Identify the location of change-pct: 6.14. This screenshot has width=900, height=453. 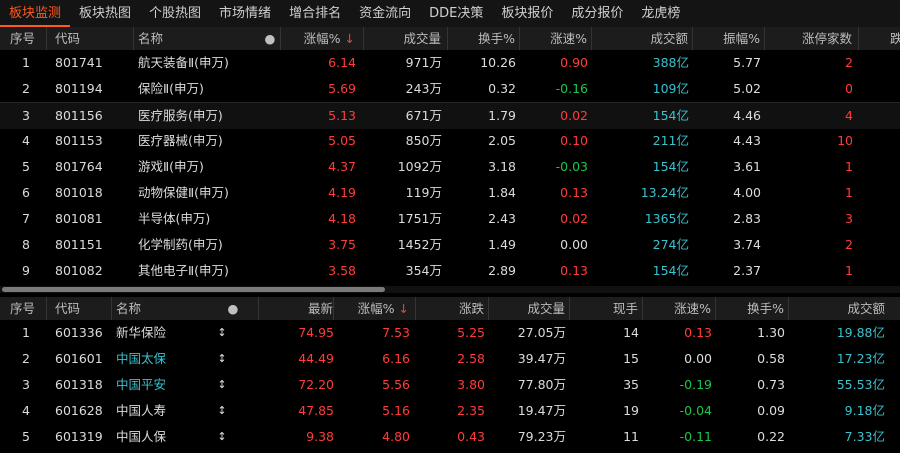
(342, 62).